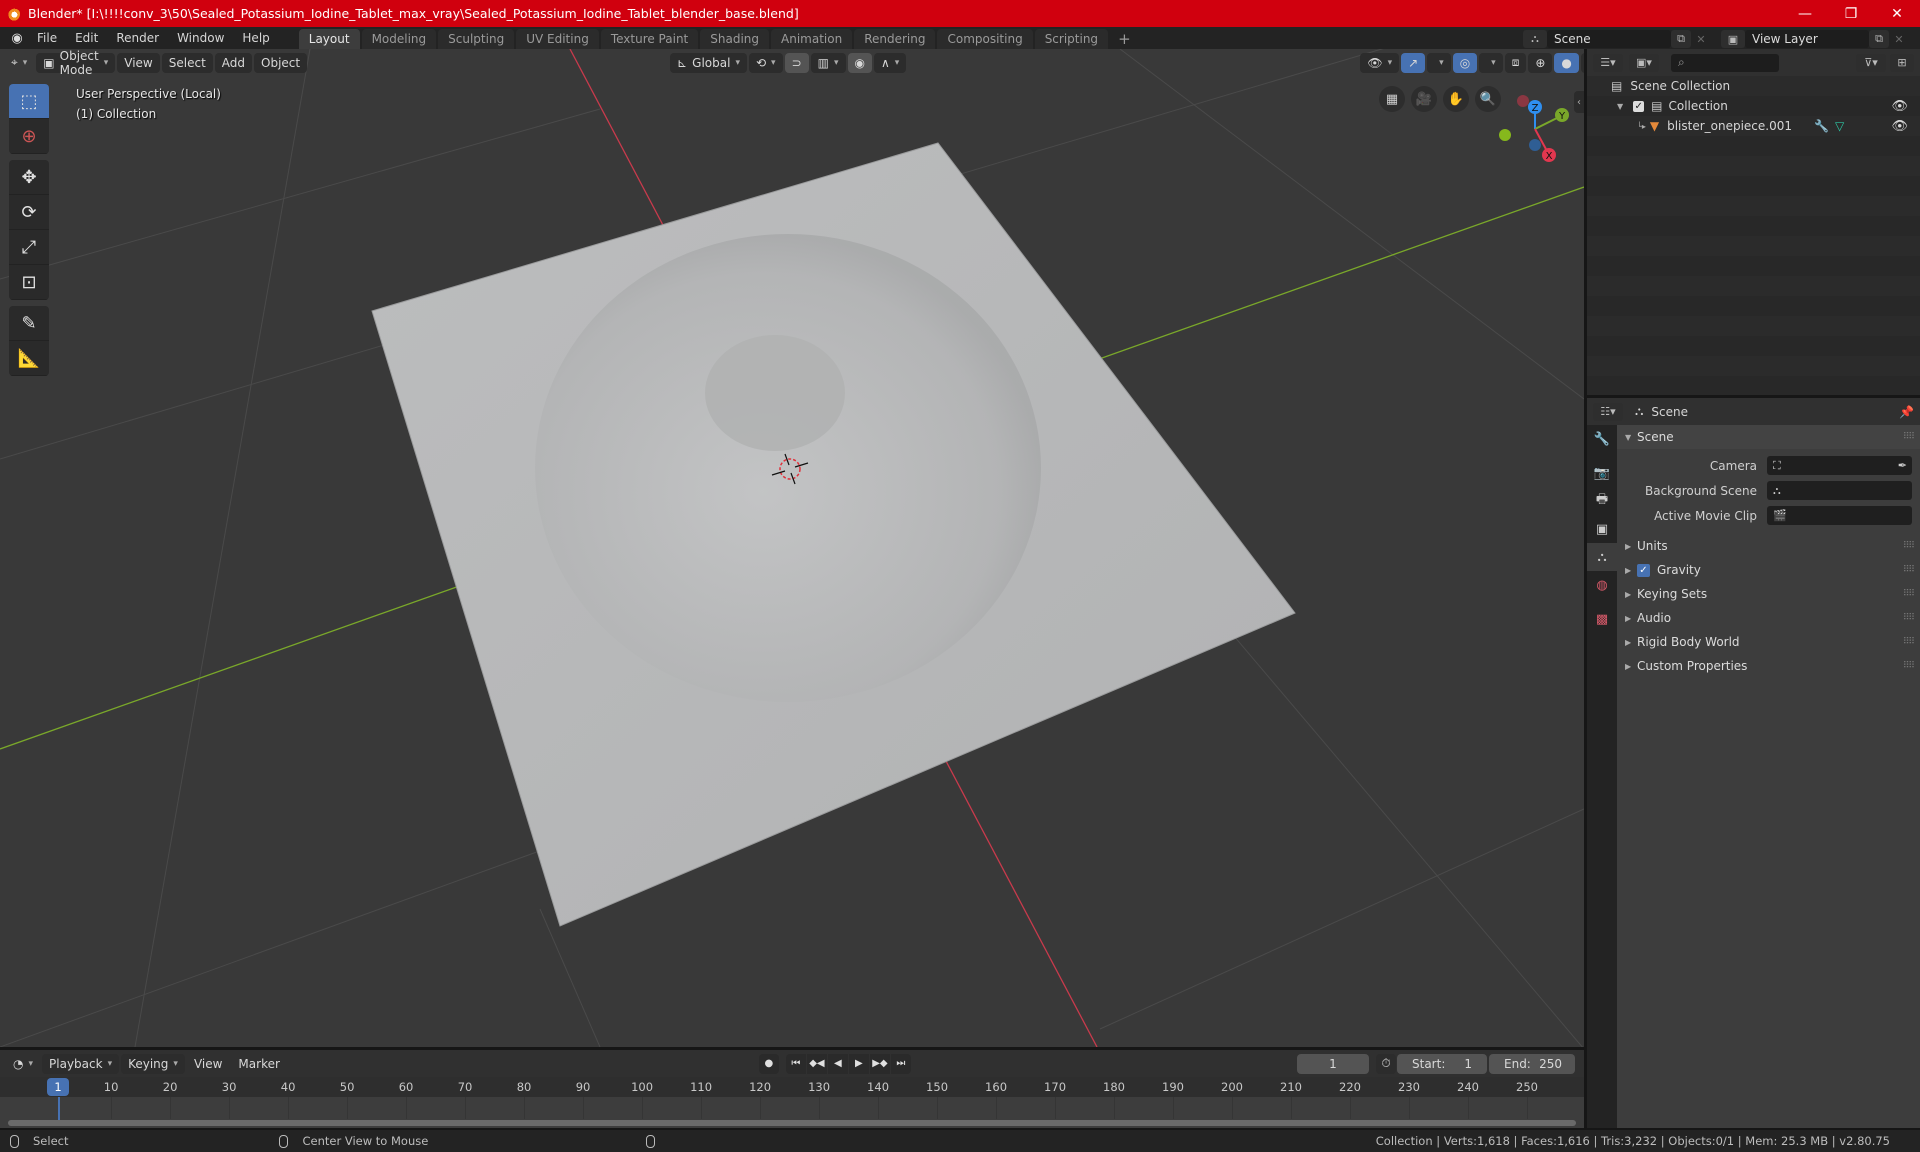 The width and height of the screenshot is (1920, 1152). What do you see at coordinates (1579, 102) in the screenshot?
I see `sidebar-toggle-icon: ‹` at bounding box center [1579, 102].